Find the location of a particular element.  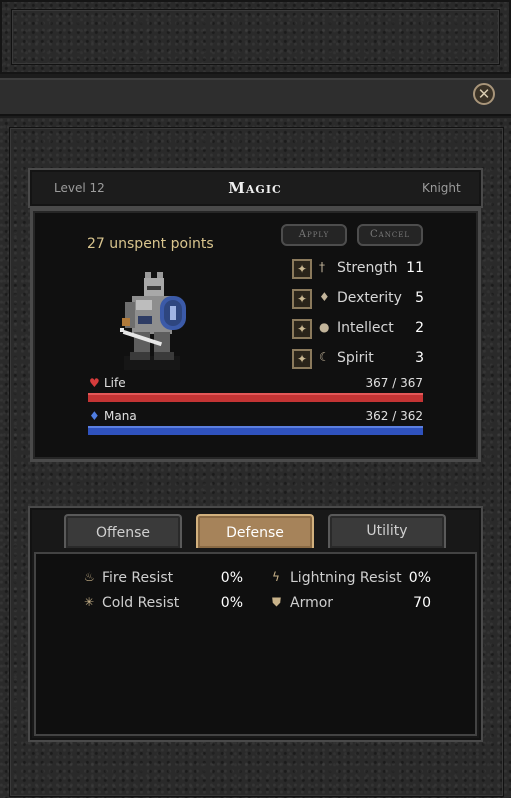

defense-row-fire-resist: ♨ Fire Resist 0% is located at coordinates (164, 579).